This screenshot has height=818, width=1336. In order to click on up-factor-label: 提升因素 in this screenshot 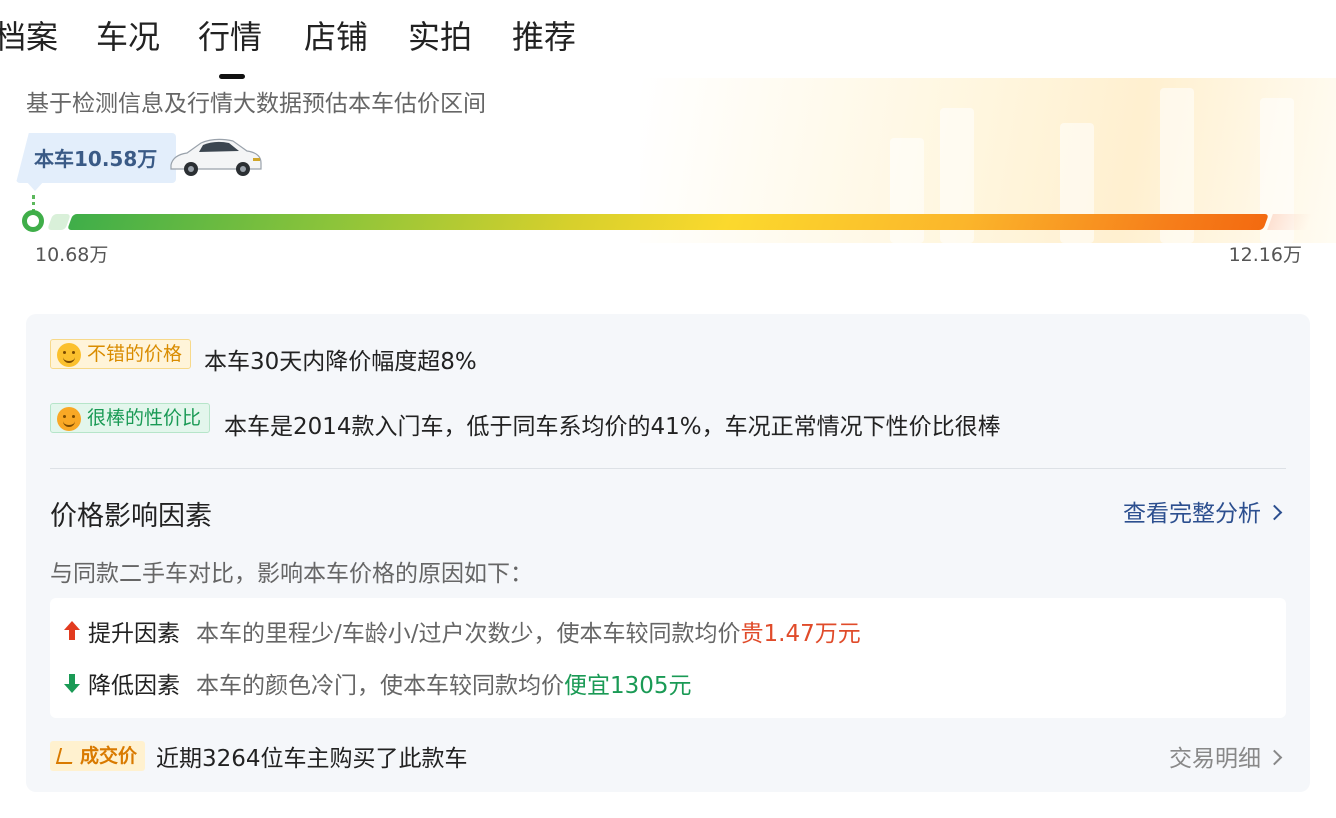, I will do `click(134, 634)`.